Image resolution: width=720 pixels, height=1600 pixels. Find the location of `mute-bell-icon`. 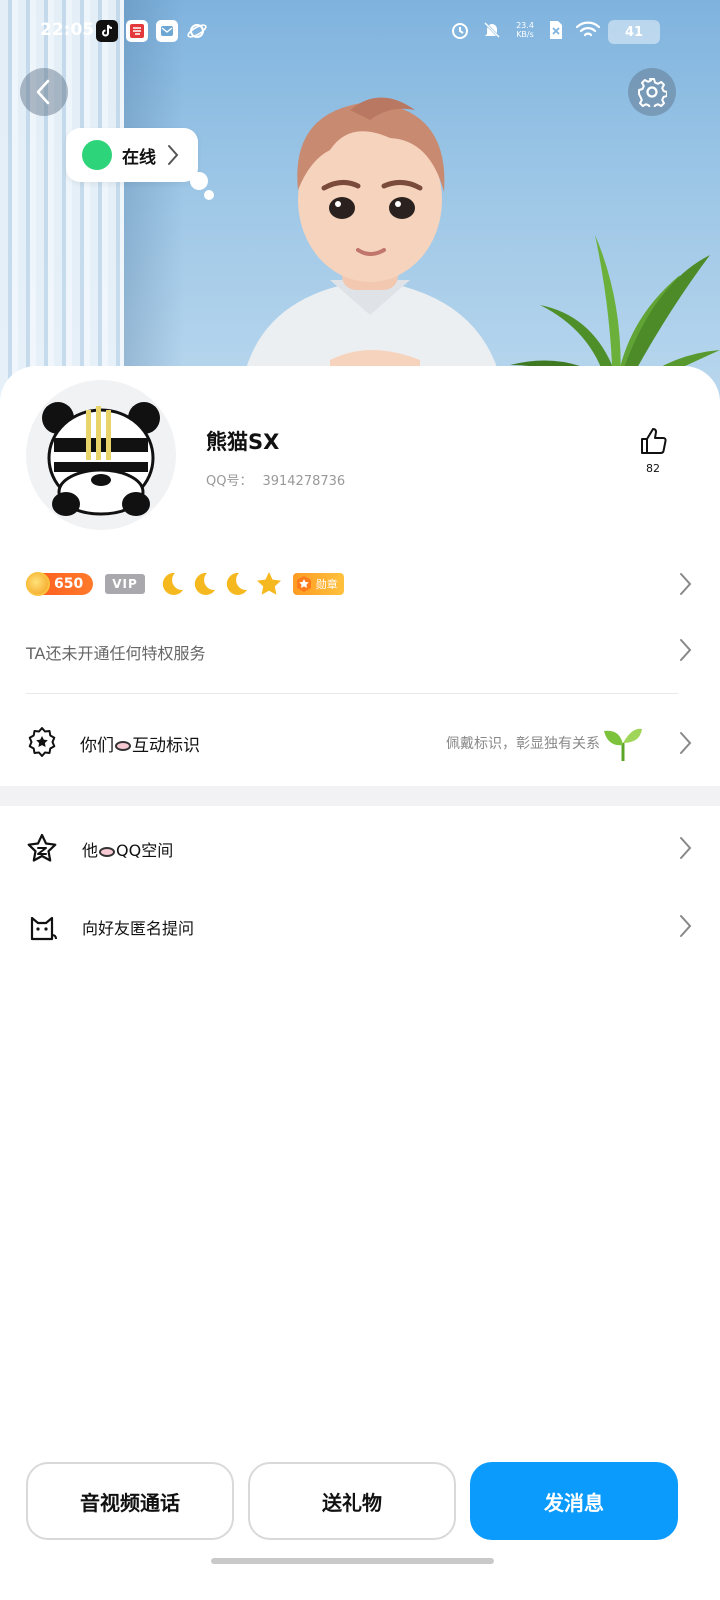

mute-bell-icon is located at coordinates (492, 30).